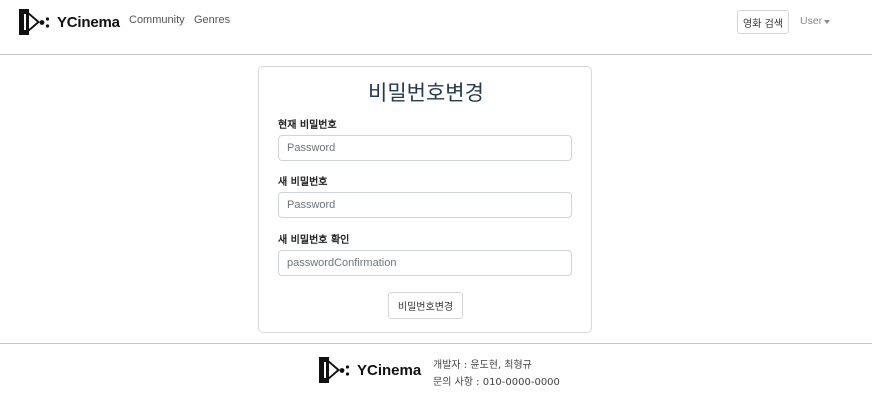 The width and height of the screenshot is (872, 406). What do you see at coordinates (425, 263) in the screenshot?
I see `confirm-password-input` at bounding box center [425, 263].